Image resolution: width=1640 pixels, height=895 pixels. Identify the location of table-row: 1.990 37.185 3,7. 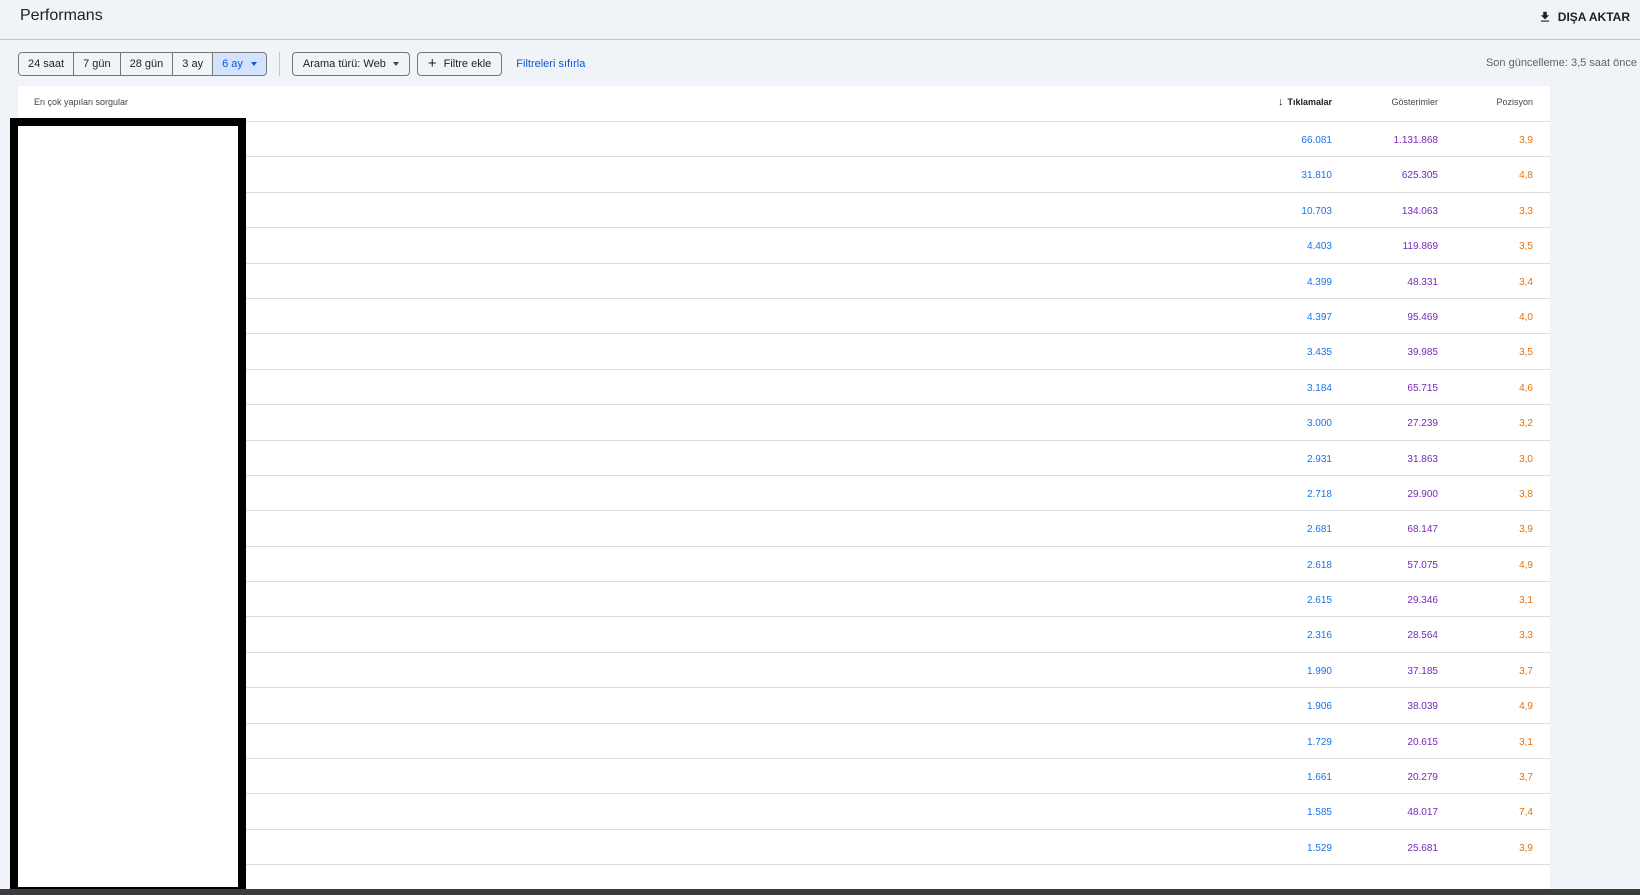
(784, 671).